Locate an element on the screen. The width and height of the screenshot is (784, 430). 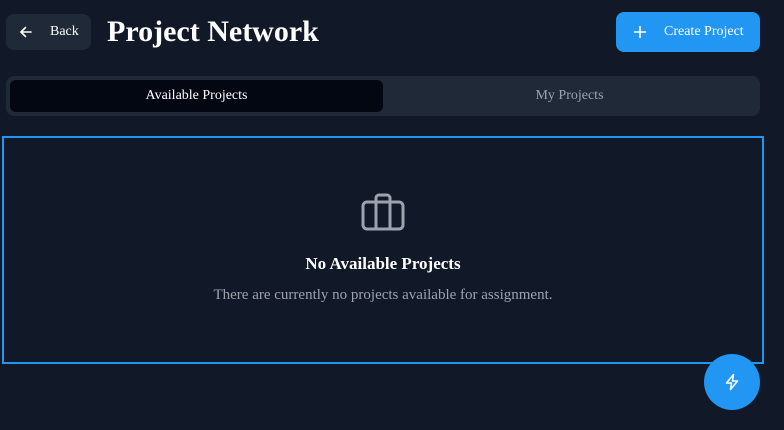
back-button: Back is located at coordinates (48, 32).